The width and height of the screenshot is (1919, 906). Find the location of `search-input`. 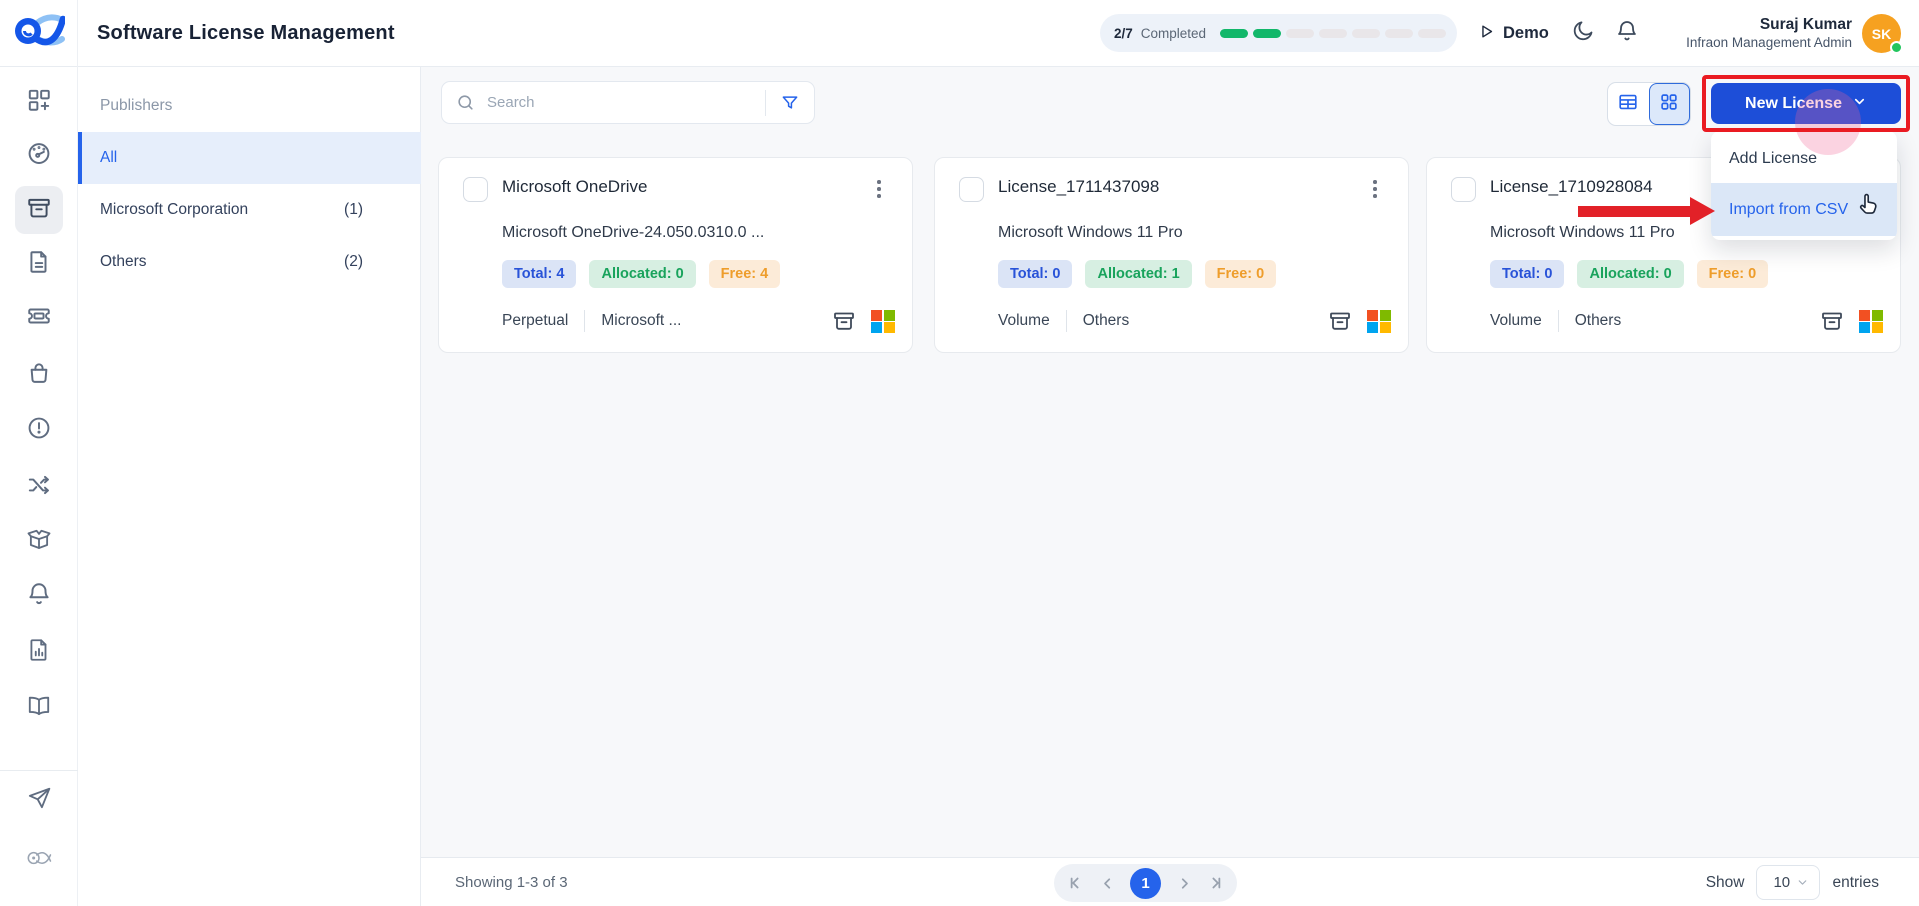

search-input is located at coordinates (626, 102).